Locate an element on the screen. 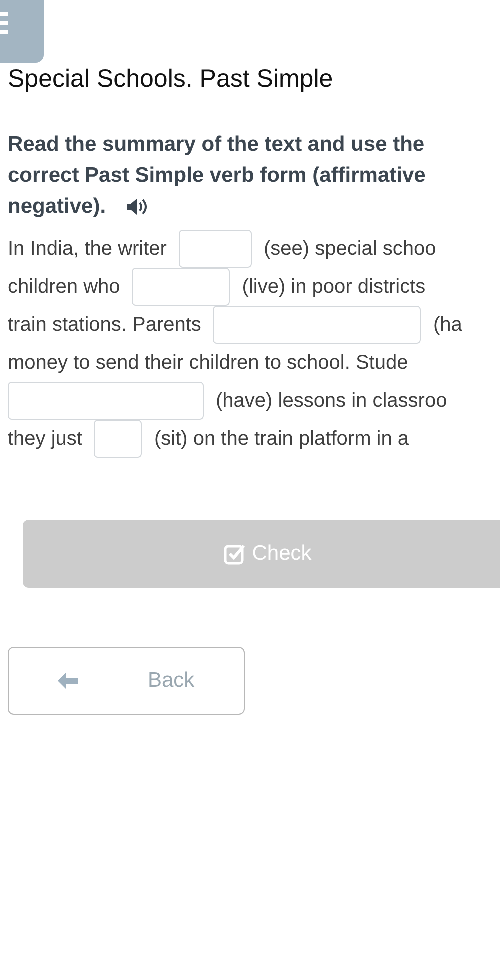 The width and height of the screenshot is (500, 975). menu-icon is located at coordinates (4, 23).